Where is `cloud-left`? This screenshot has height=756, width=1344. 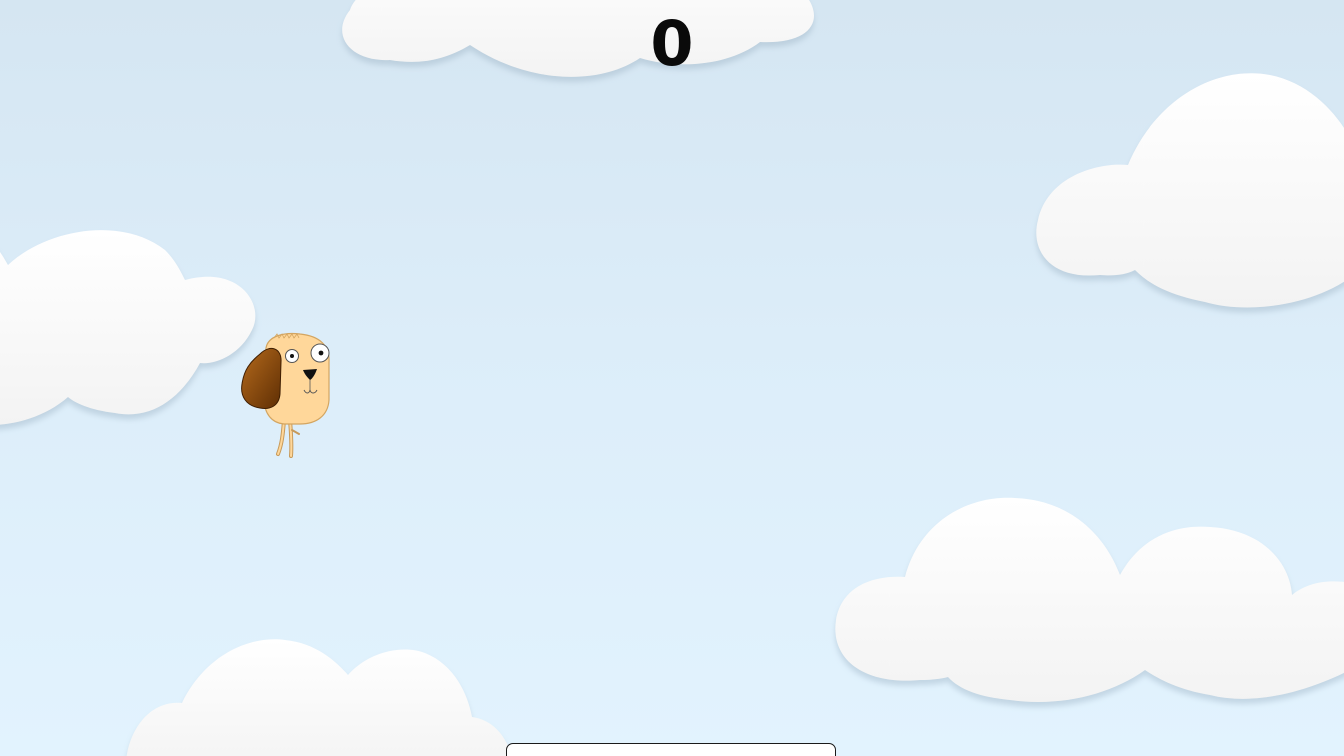
cloud-left is located at coordinates (128, 327).